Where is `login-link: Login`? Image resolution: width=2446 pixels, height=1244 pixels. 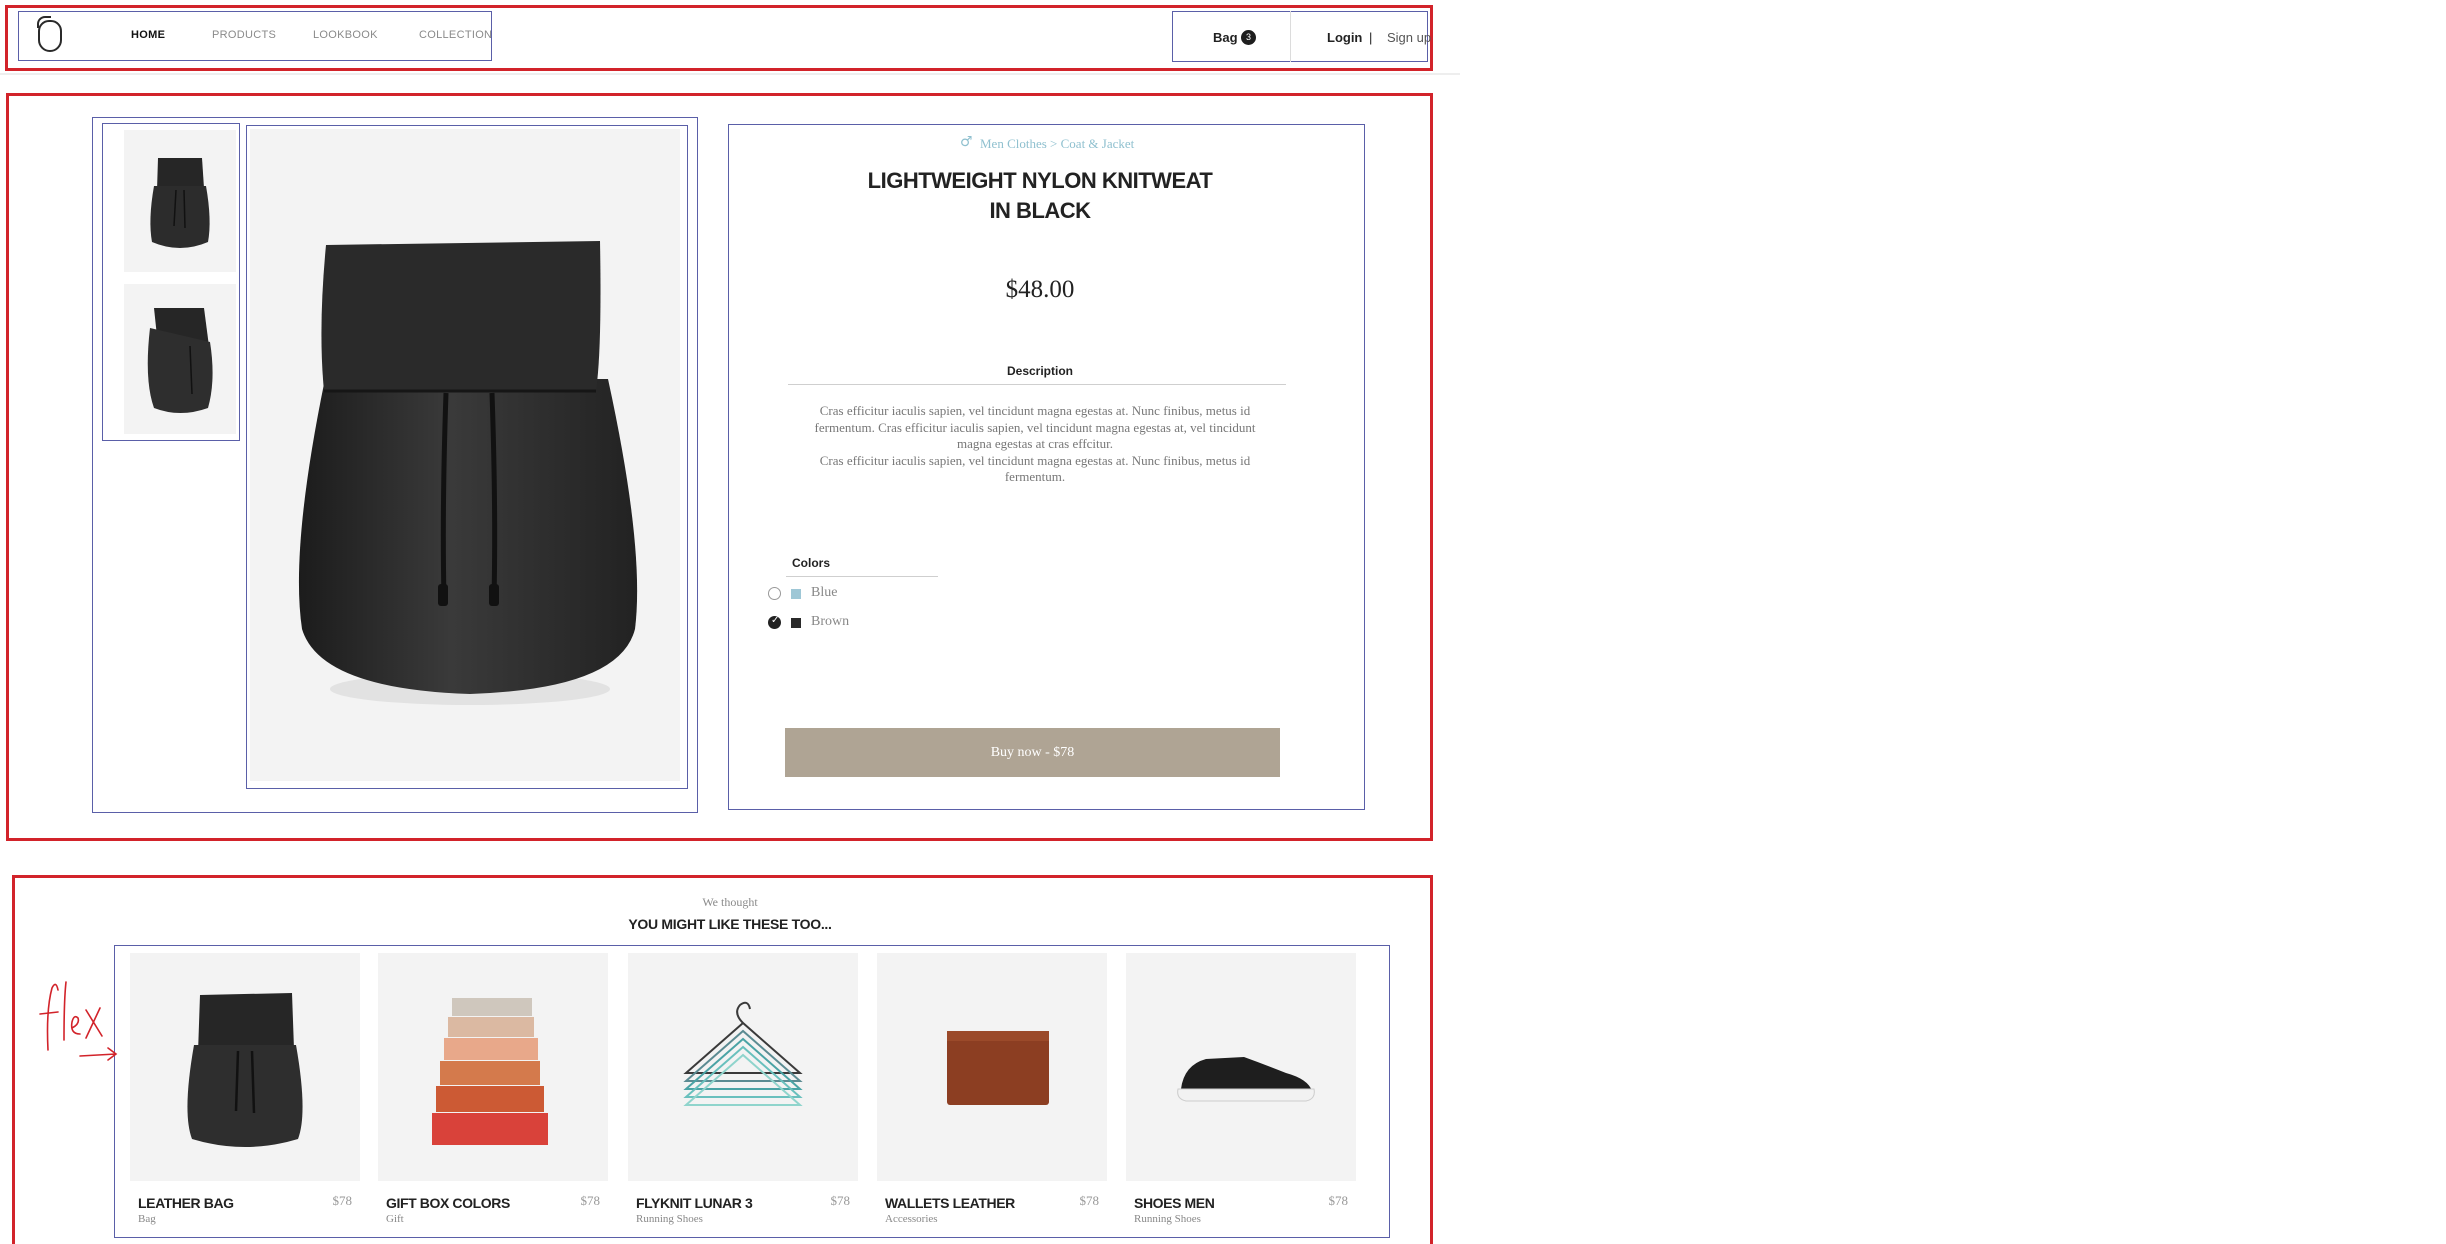 login-link: Login is located at coordinates (1344, 37).